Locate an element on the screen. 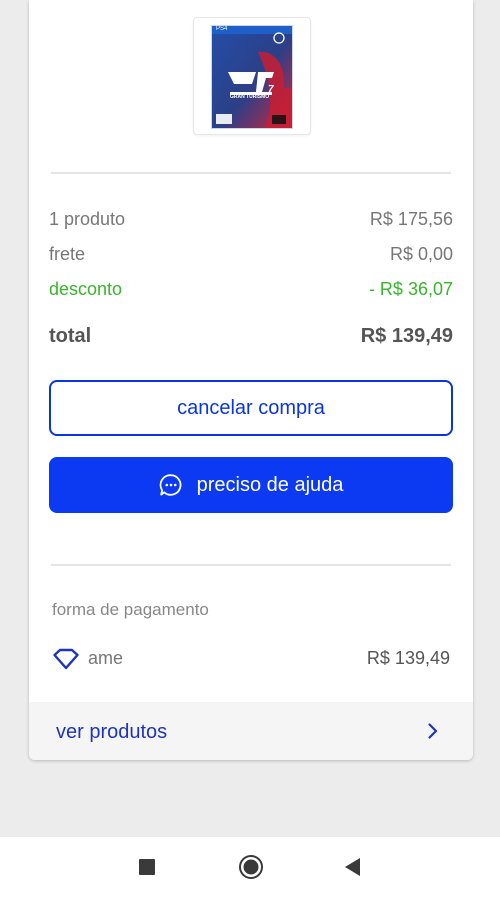 The width and height of the screenshot is (500, 897). total-value: R$ 139,49 is located at coordinates (406, 336).